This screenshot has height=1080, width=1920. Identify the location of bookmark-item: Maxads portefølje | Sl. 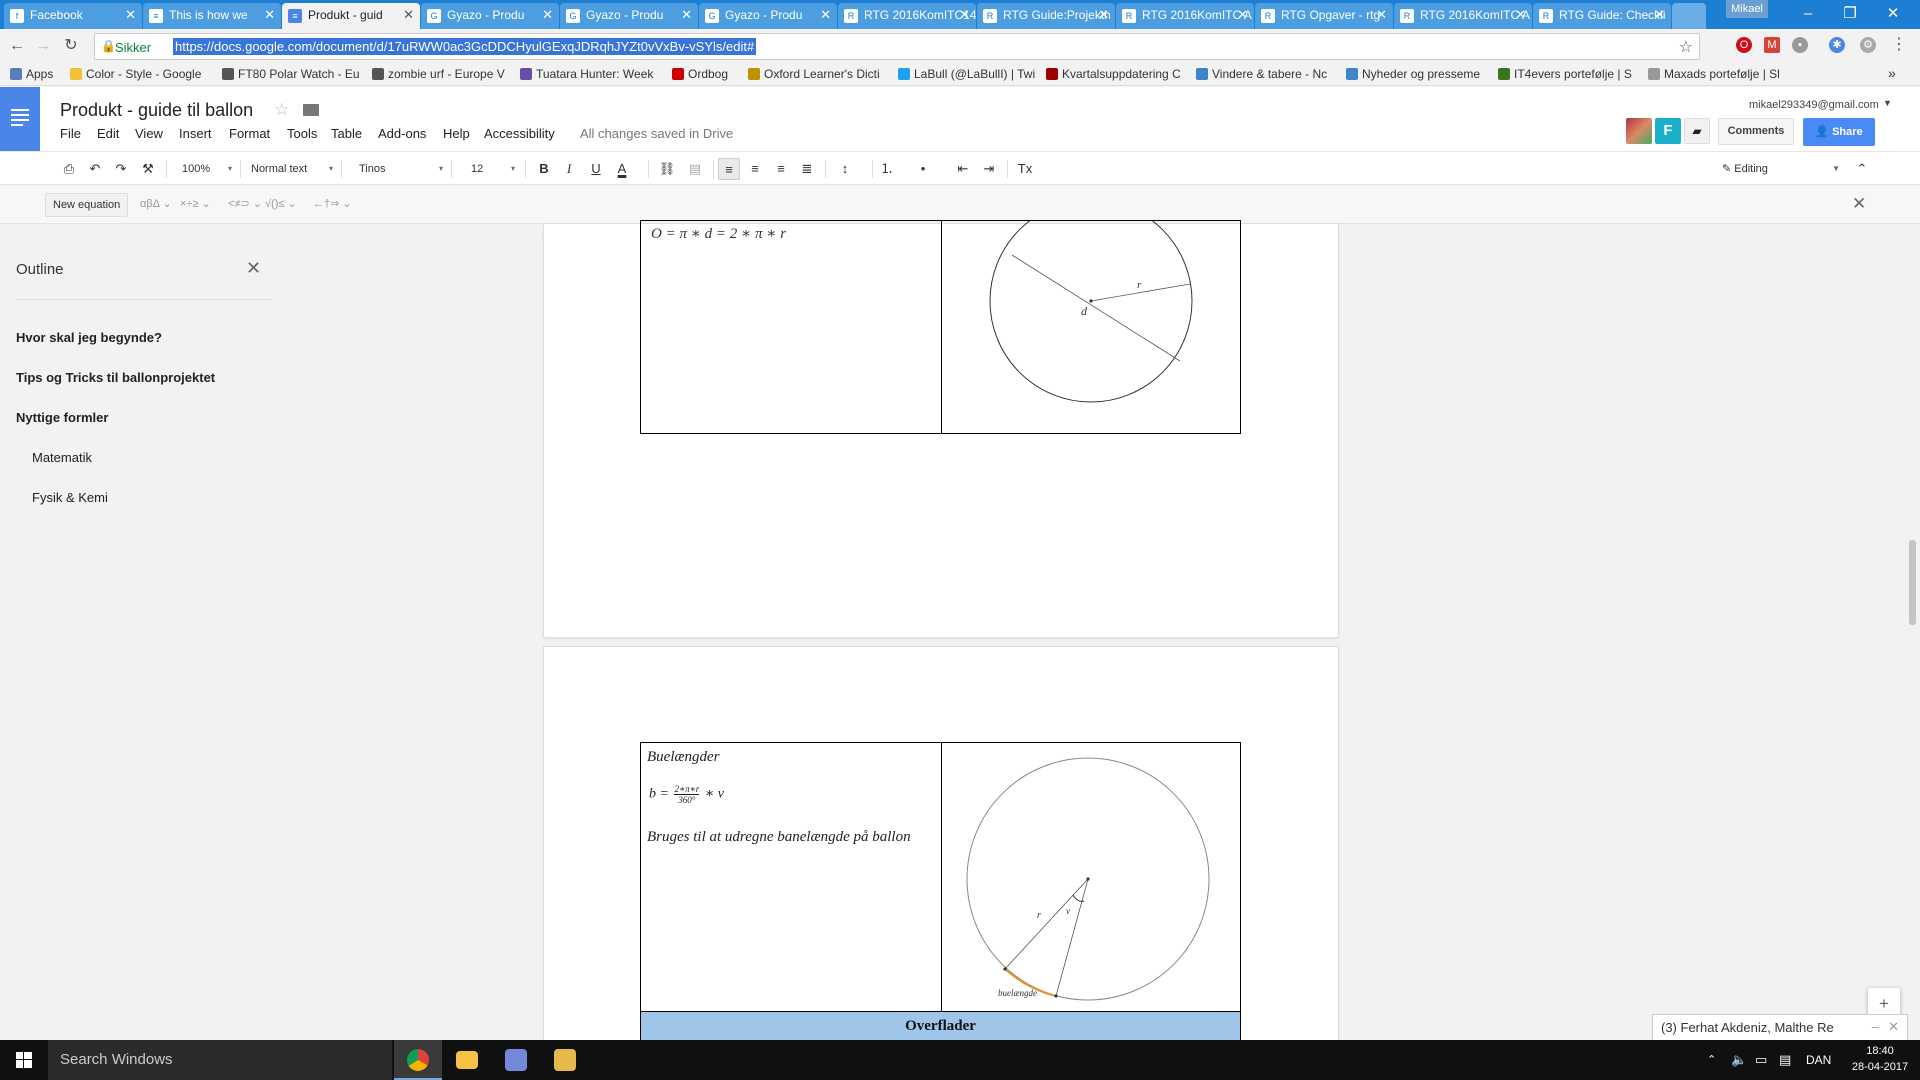
(1718, 74).